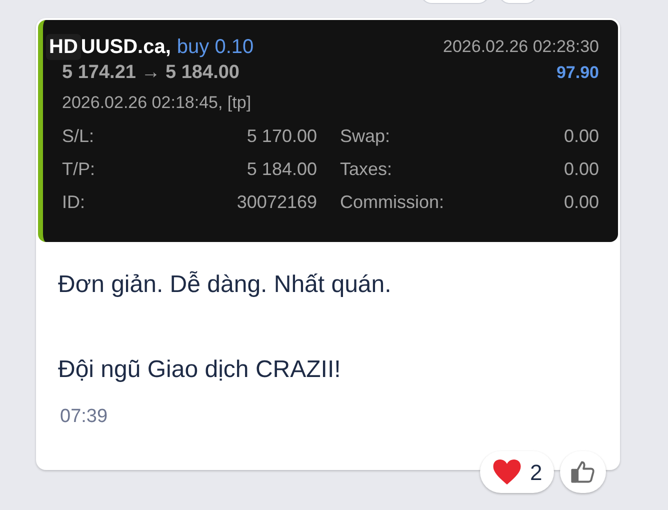 This screenshot has width=668, height=510. I want to click on field-label: Commission:, so click(393, 202).